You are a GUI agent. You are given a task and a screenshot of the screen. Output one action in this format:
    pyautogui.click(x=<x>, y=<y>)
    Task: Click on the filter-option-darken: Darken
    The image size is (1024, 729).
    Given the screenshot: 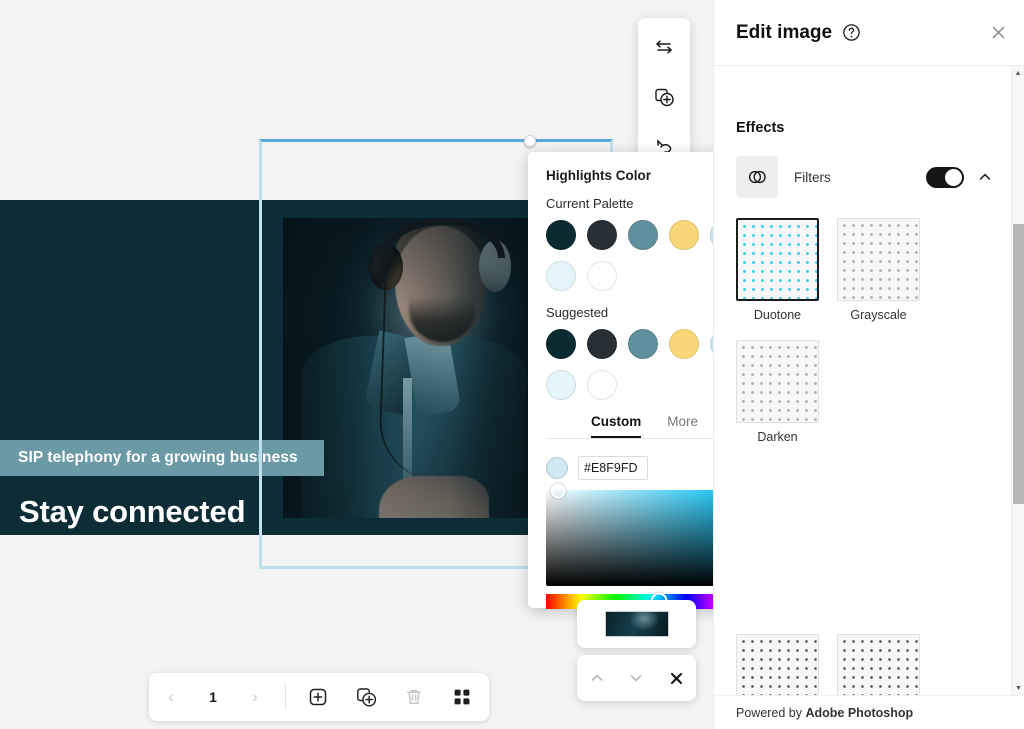 What is the action you would take?
    pyautogui.click(x=777, y=392)
    